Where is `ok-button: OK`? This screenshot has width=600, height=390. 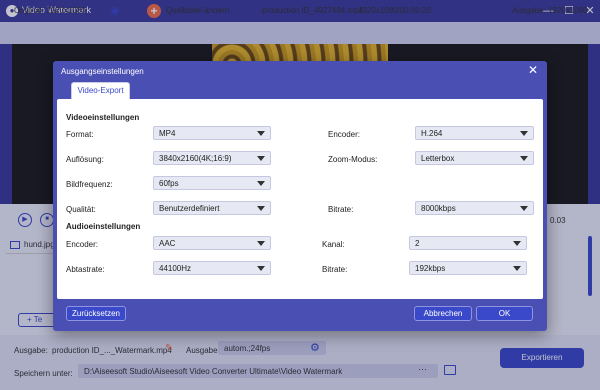
ok-button: OK is located at coordinates (504, 313).